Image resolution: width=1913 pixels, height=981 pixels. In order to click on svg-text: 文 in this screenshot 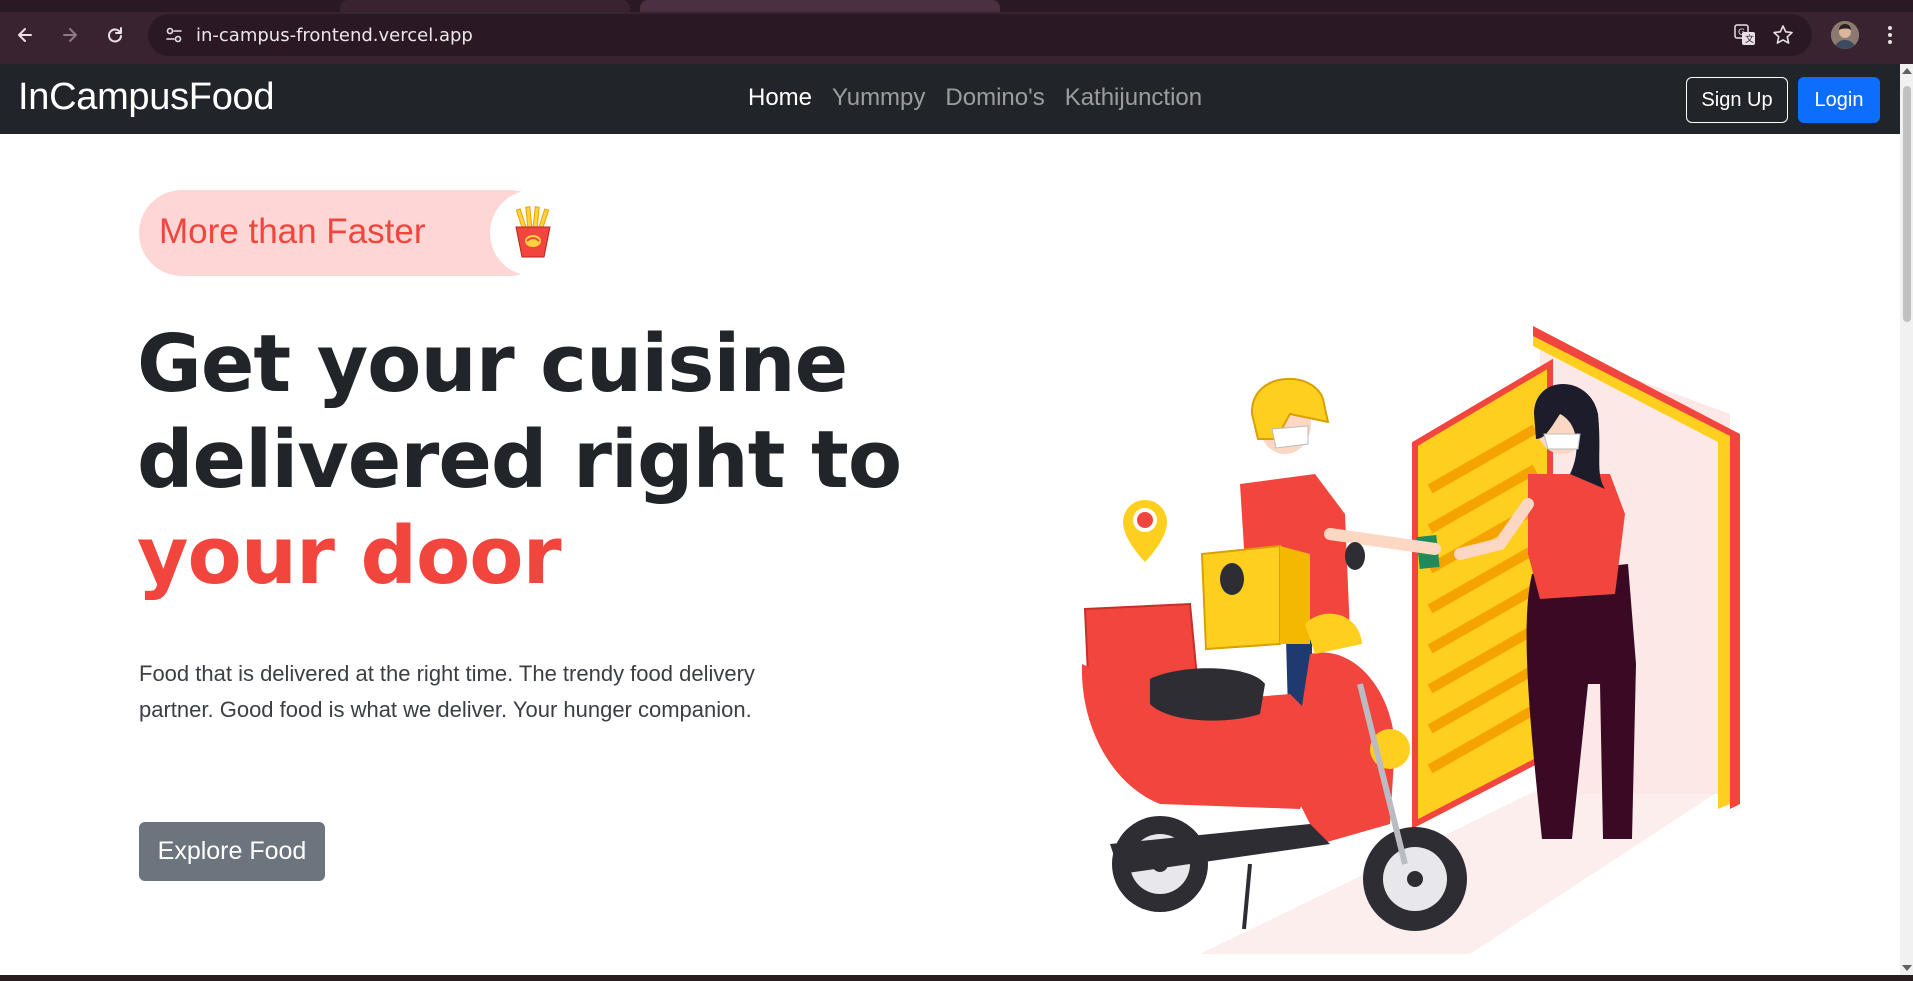, I will do `click(1749, 39)`.